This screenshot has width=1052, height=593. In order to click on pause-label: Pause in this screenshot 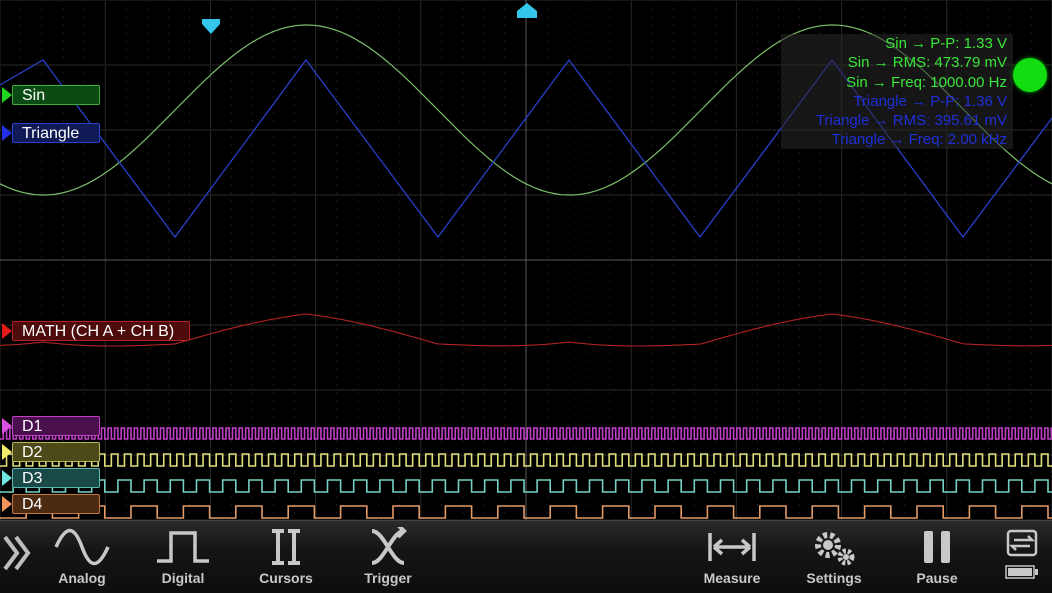, I will do `click(937, 578)`.